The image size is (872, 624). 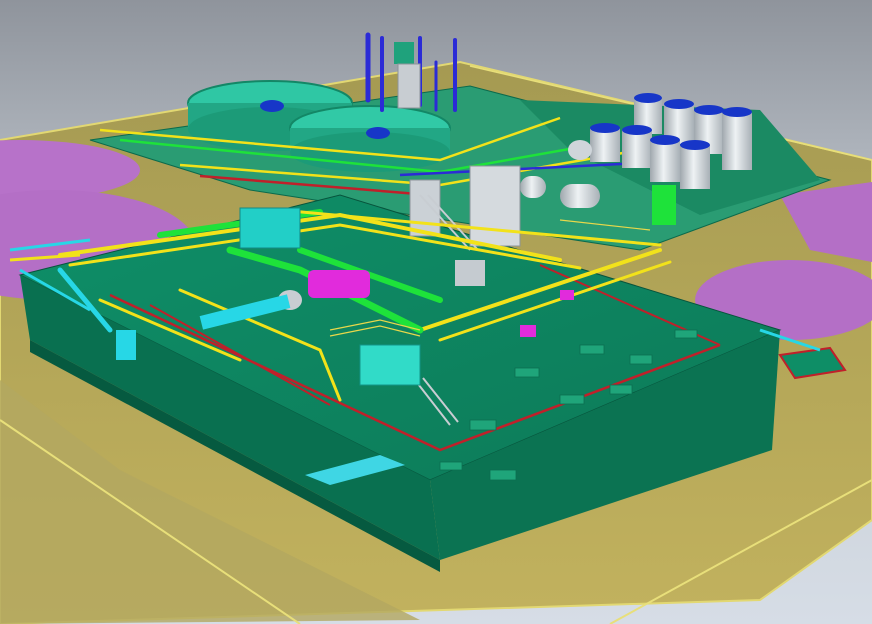 What do you see at coordinates (339, 284) in the screenshot?
I see `magenta-pump` at bounding box center [339, 284].